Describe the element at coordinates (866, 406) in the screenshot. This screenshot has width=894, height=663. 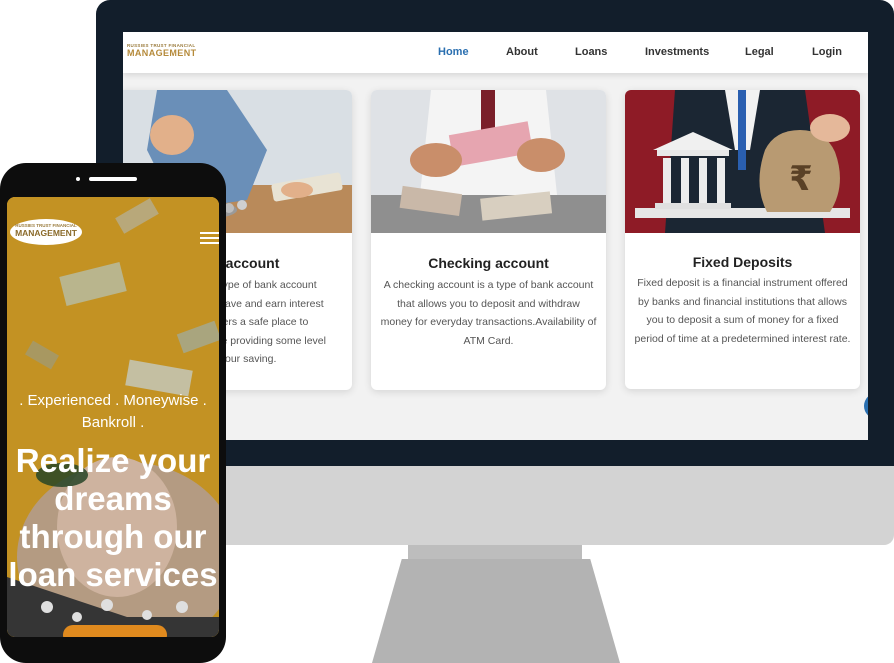
I see `chat-button` at that location.